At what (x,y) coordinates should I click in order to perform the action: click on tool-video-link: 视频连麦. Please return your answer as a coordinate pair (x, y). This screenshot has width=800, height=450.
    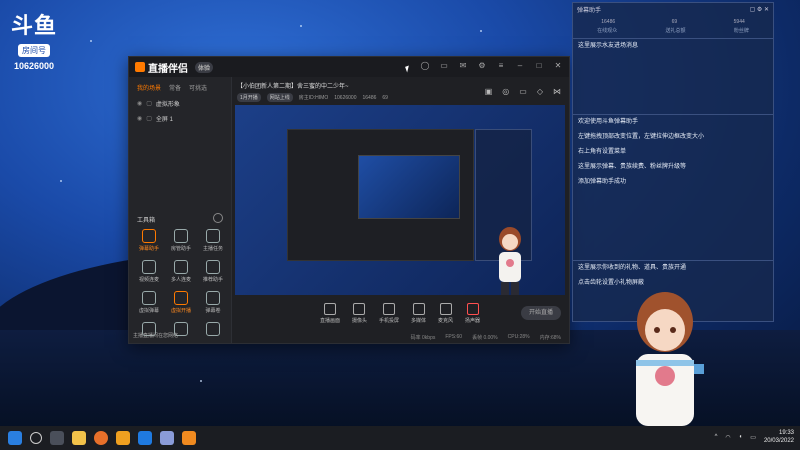
    Looking at the image, I should click on (149, 271).